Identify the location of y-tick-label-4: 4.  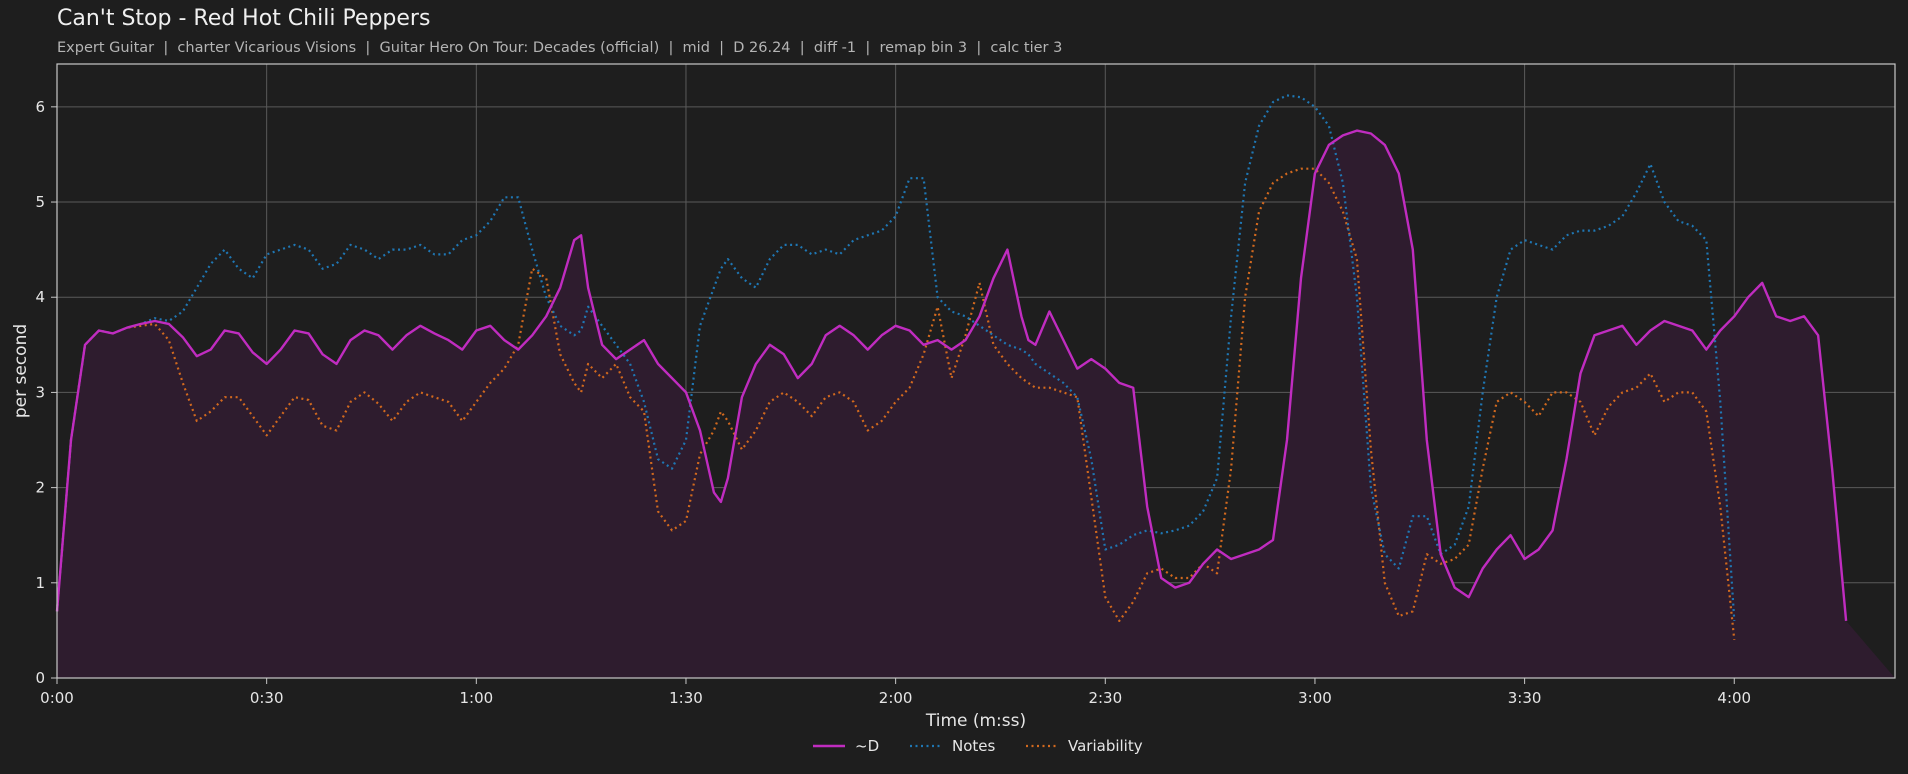
(40, 297).